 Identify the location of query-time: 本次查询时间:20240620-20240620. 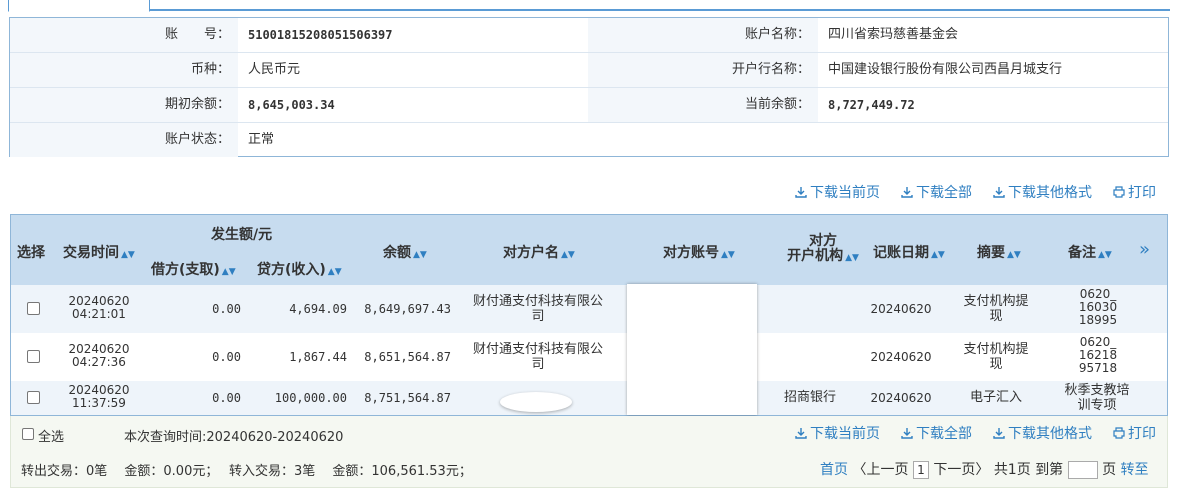
(234, 437).